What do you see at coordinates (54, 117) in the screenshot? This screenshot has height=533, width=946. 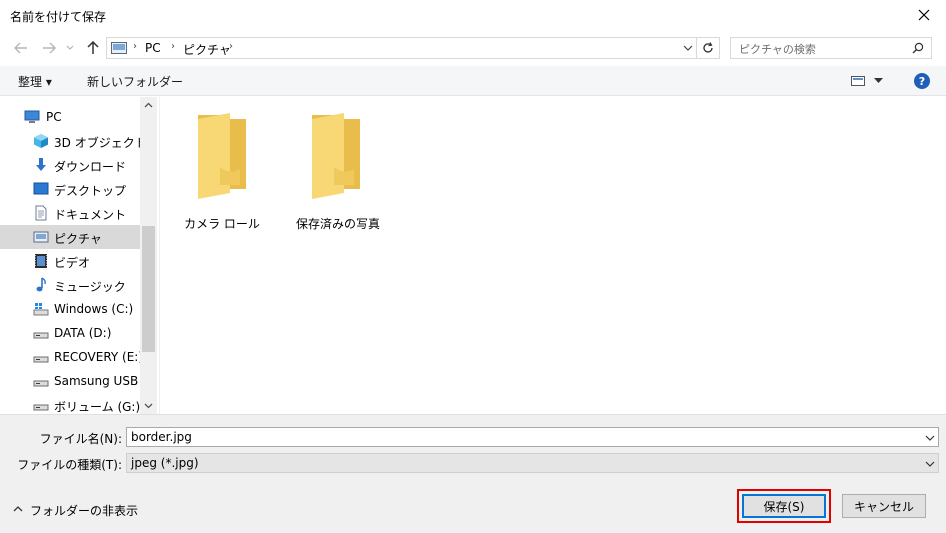 I see `nav-item-label: PC` at bounding box center [54, 117].